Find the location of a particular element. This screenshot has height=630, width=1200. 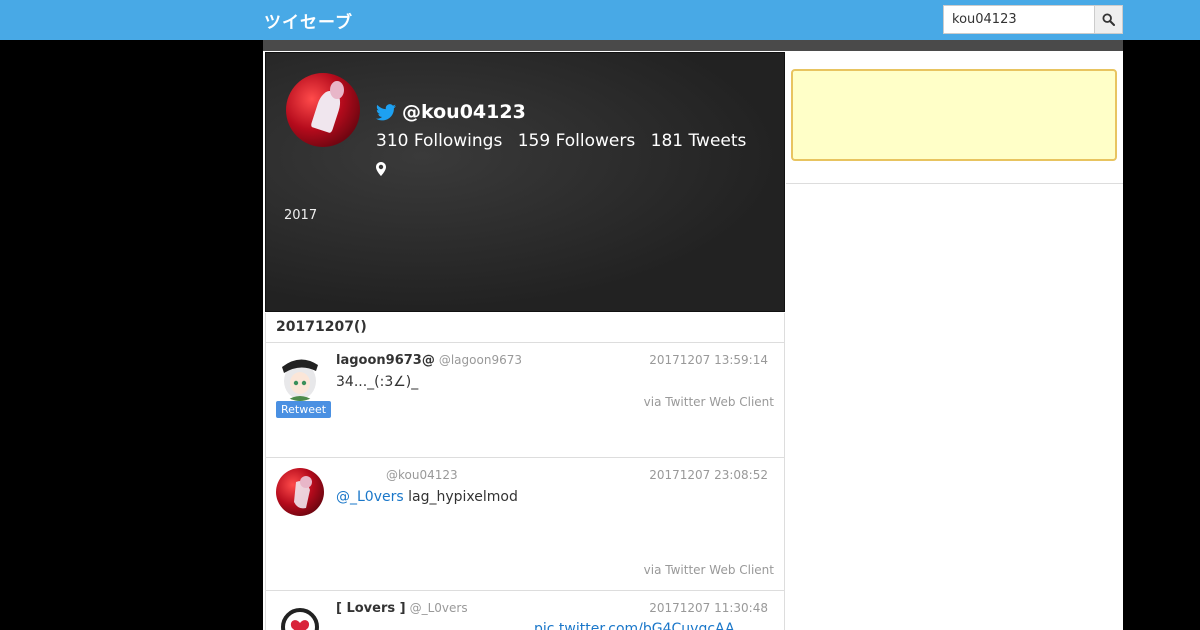

twitter-bird-icon is located at coordinates (386, 111).